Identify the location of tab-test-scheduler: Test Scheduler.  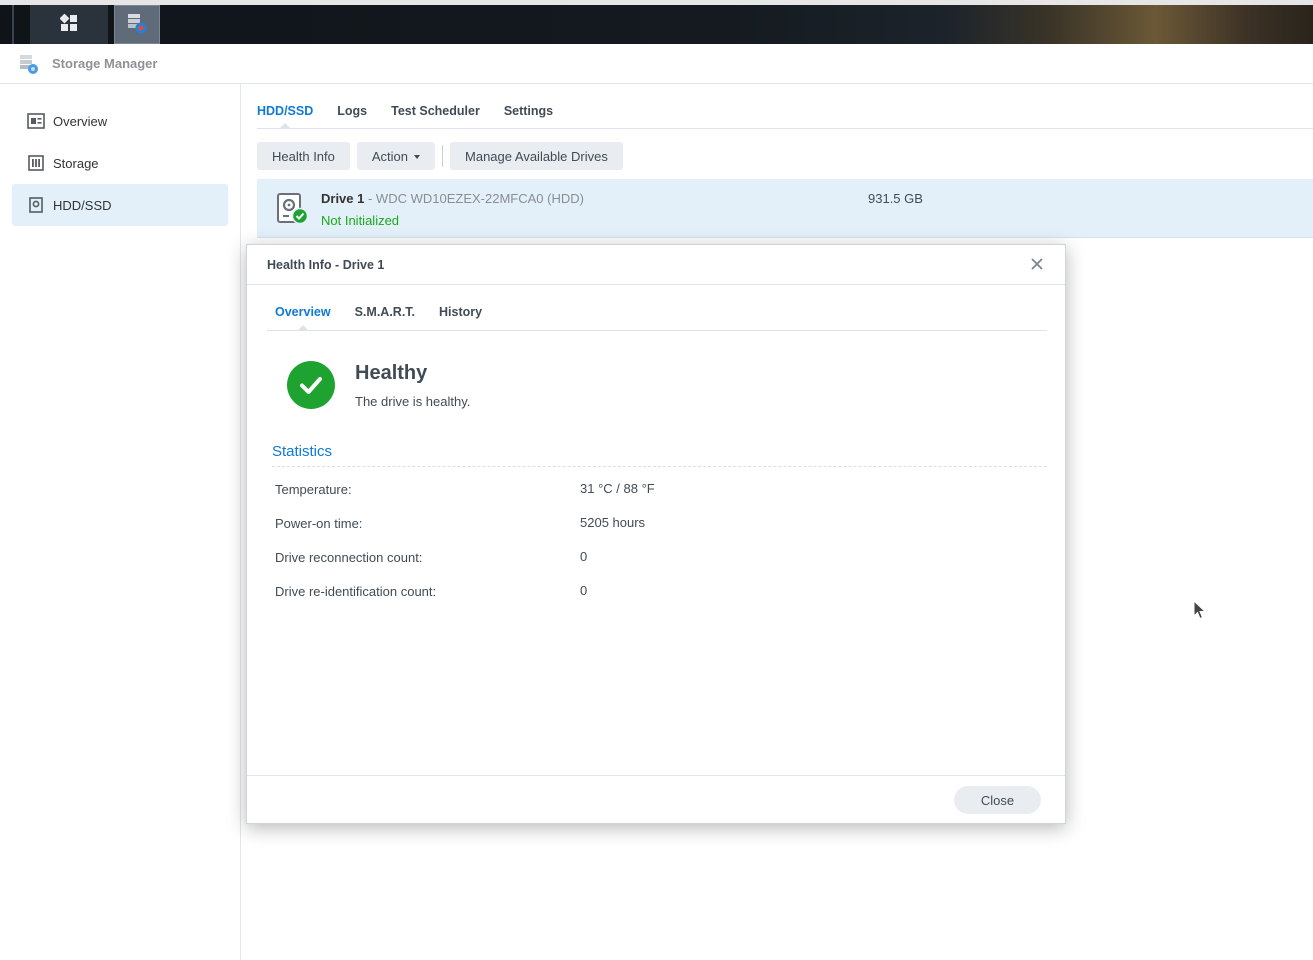
(435, 106).